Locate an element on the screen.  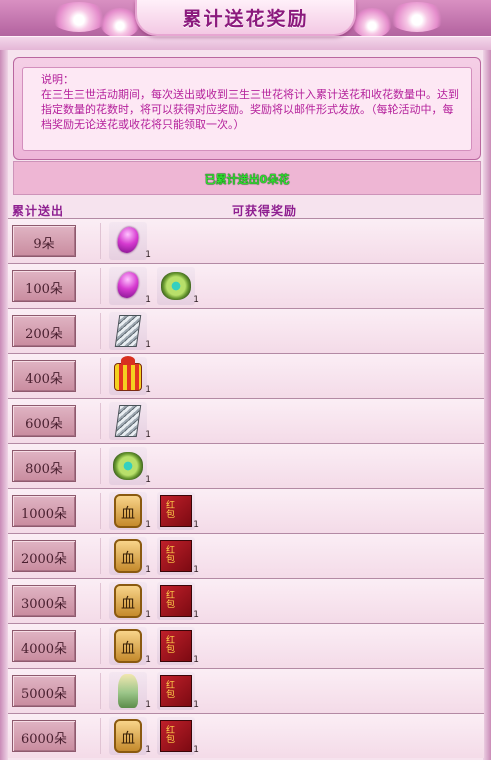
reward-row: 100朵 1 1 is located at coordinates (246, 285).